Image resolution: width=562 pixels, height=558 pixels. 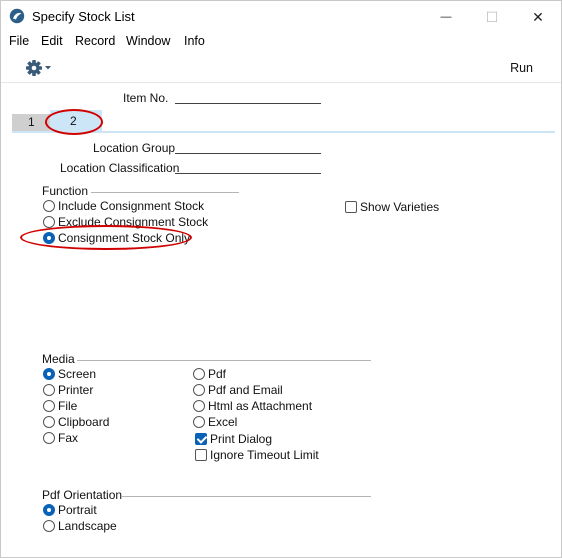 I want to click on radio-include-consignment-stock: Include Consignment Stock, so click(x=123, y=206).